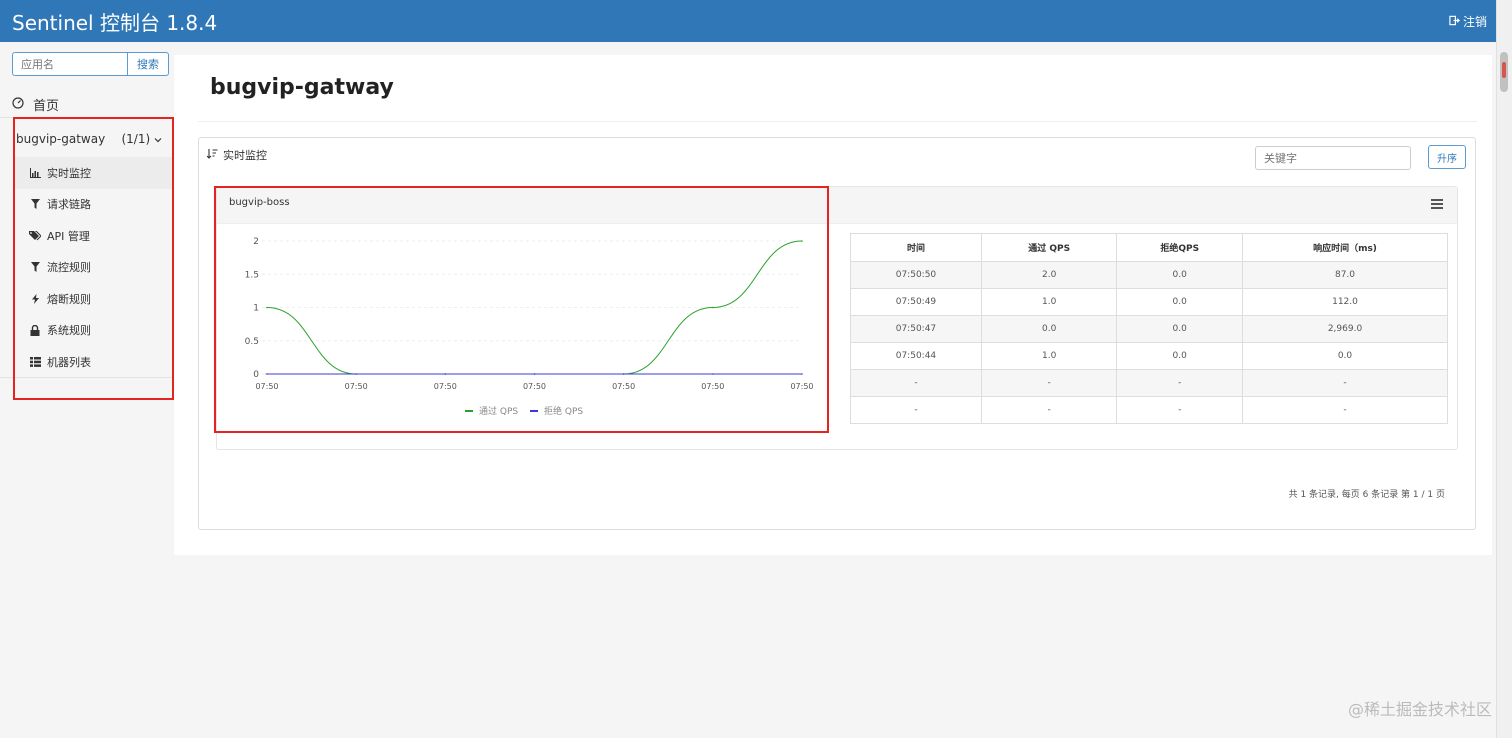 The image size is (1512, 738). Describe the element at coordinates (94, 299) in the screenshot. I see `menu-item-degrade-rules: 熔断规则` at that location.